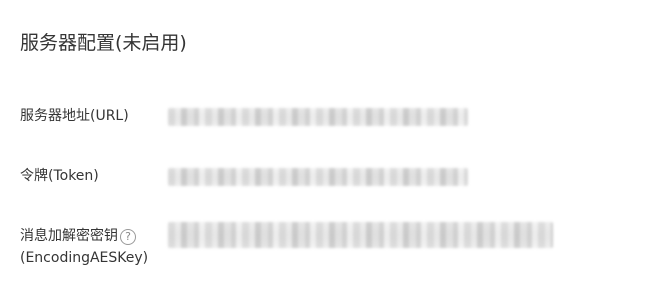 This screenshot has width=650, height=299. What do you see at coordinates (84, 247) in the screenshot?
I see `encoding-aes-key-label-group: 消息加解密密钥? (EncodingAESKey)` at bounding box center [84, 247].